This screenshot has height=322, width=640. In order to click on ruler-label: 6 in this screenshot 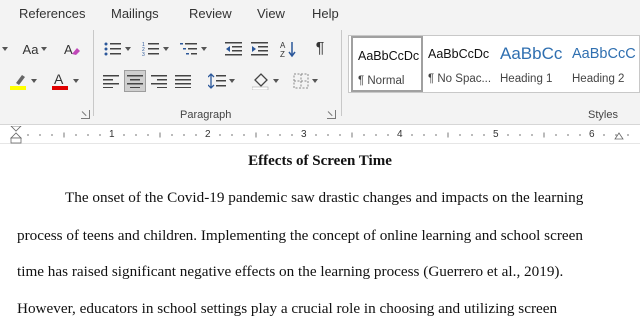, I will do `click(592, 134)`.